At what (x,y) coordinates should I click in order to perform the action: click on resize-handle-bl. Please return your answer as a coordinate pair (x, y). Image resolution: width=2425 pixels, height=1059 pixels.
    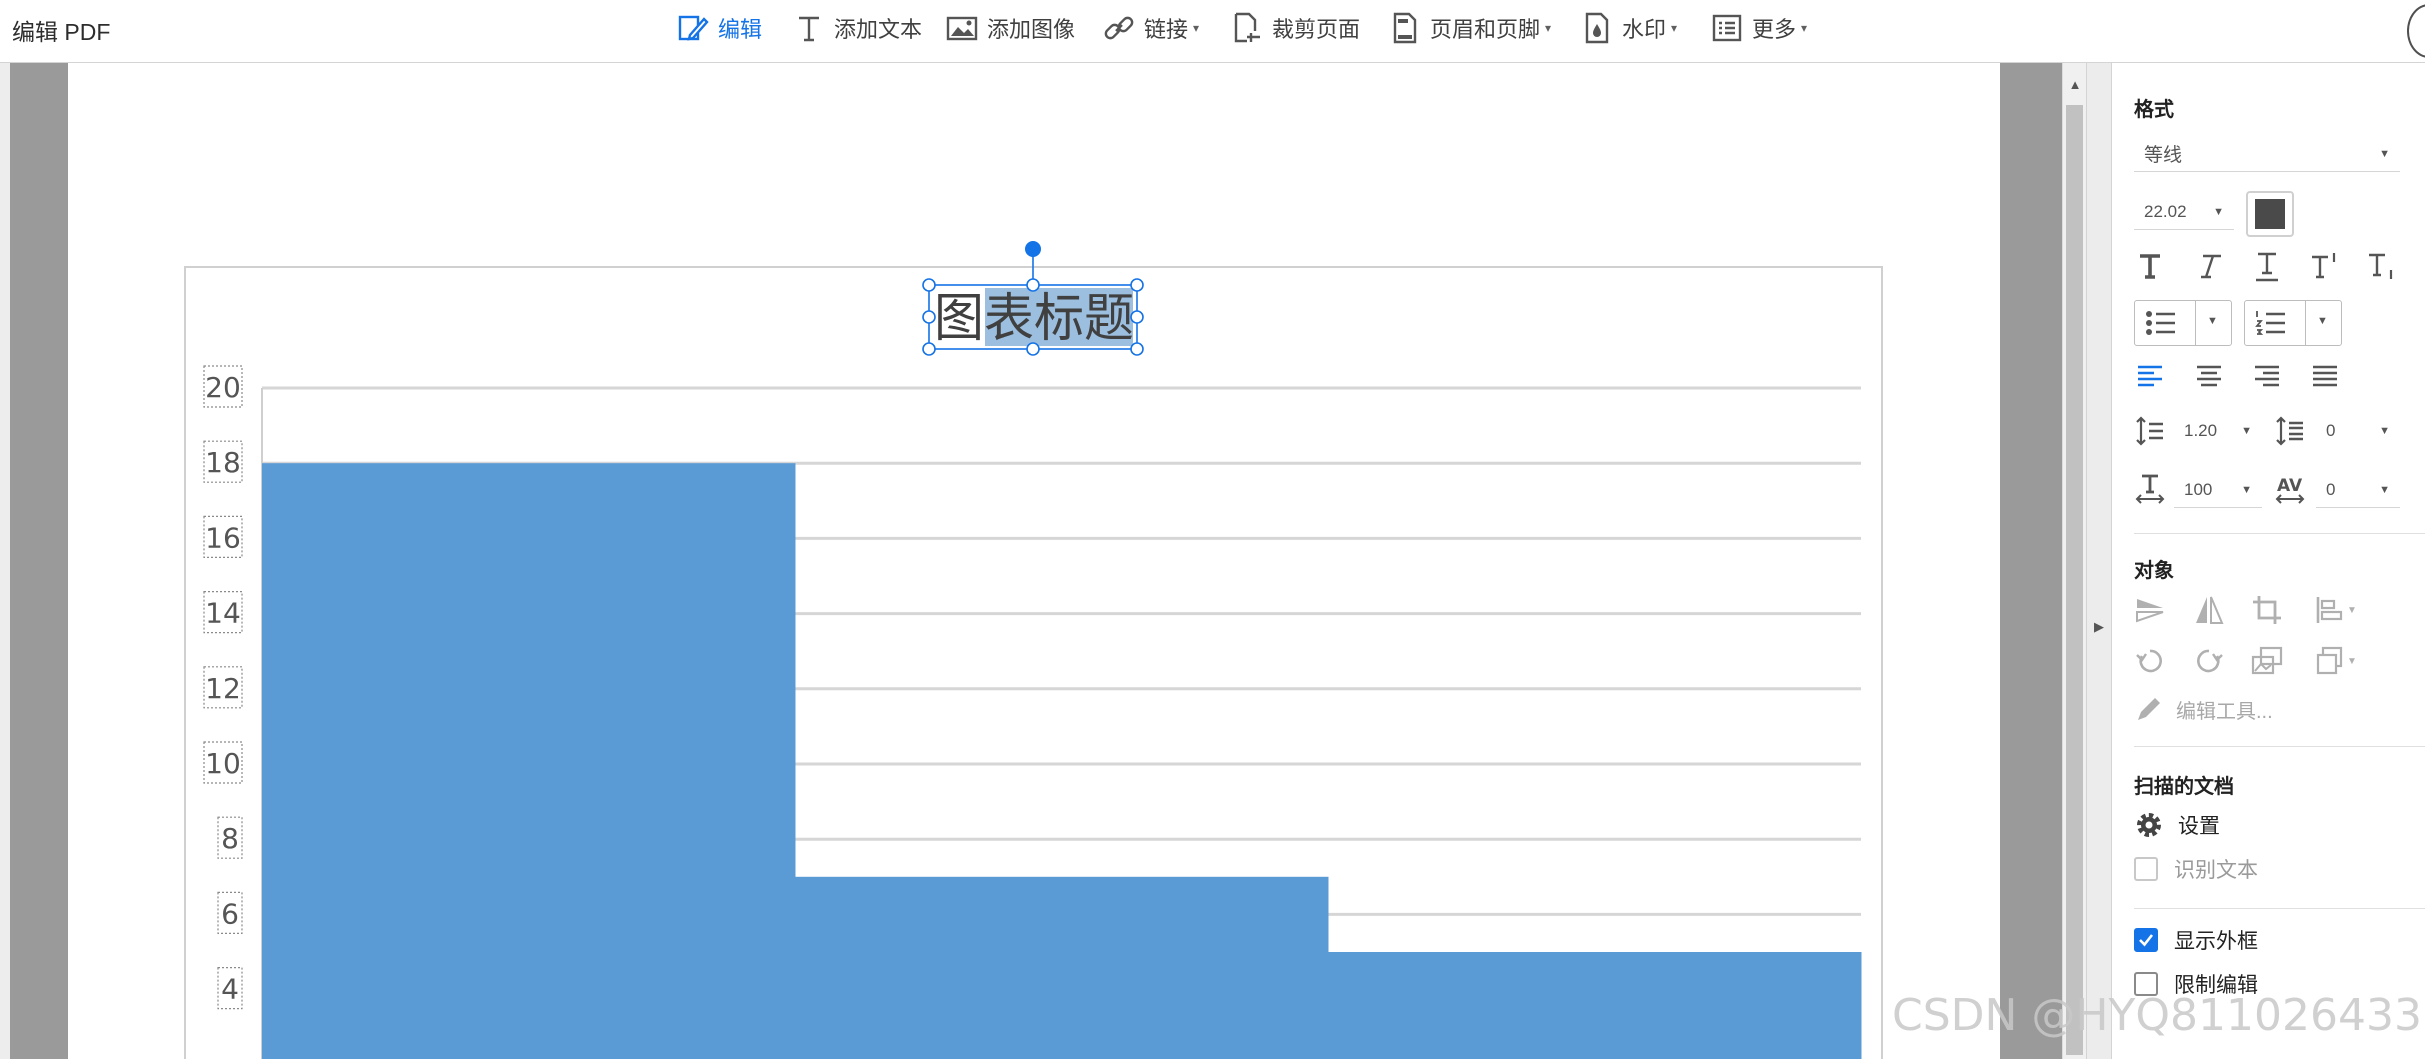
    Looking at the image, I should click on (929, 349).